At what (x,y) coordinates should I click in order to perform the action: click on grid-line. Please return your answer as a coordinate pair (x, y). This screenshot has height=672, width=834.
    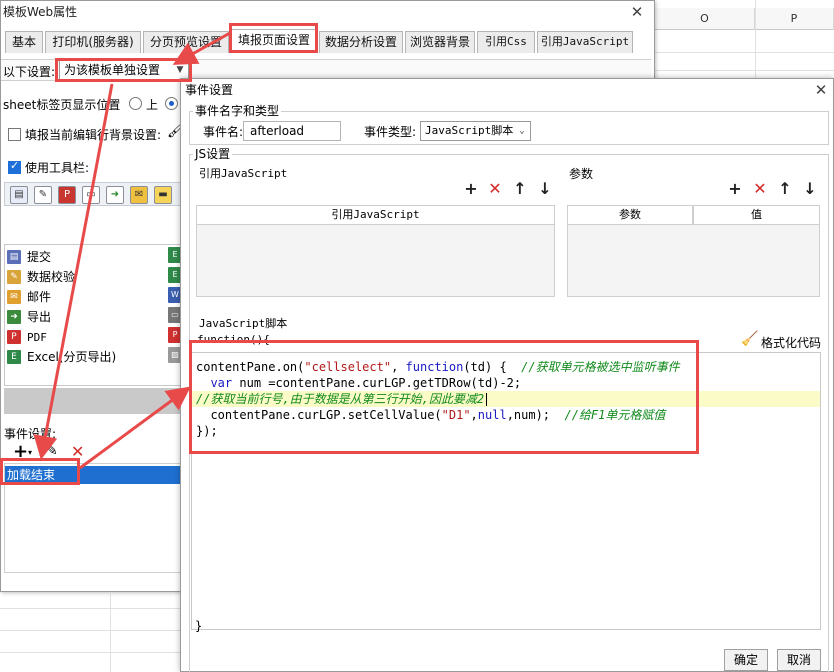
    Looking at the image, I should click on (110, 633).